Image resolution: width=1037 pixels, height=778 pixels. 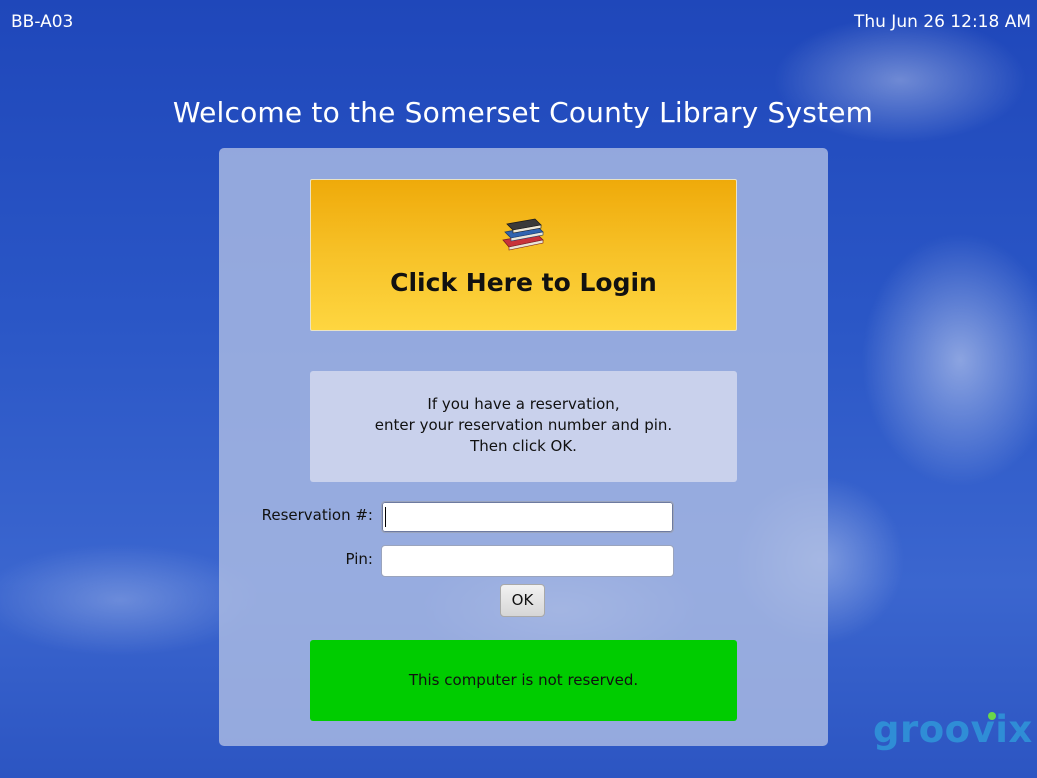 I want to click on logo-dot-icon, so click(x=992, y=716).